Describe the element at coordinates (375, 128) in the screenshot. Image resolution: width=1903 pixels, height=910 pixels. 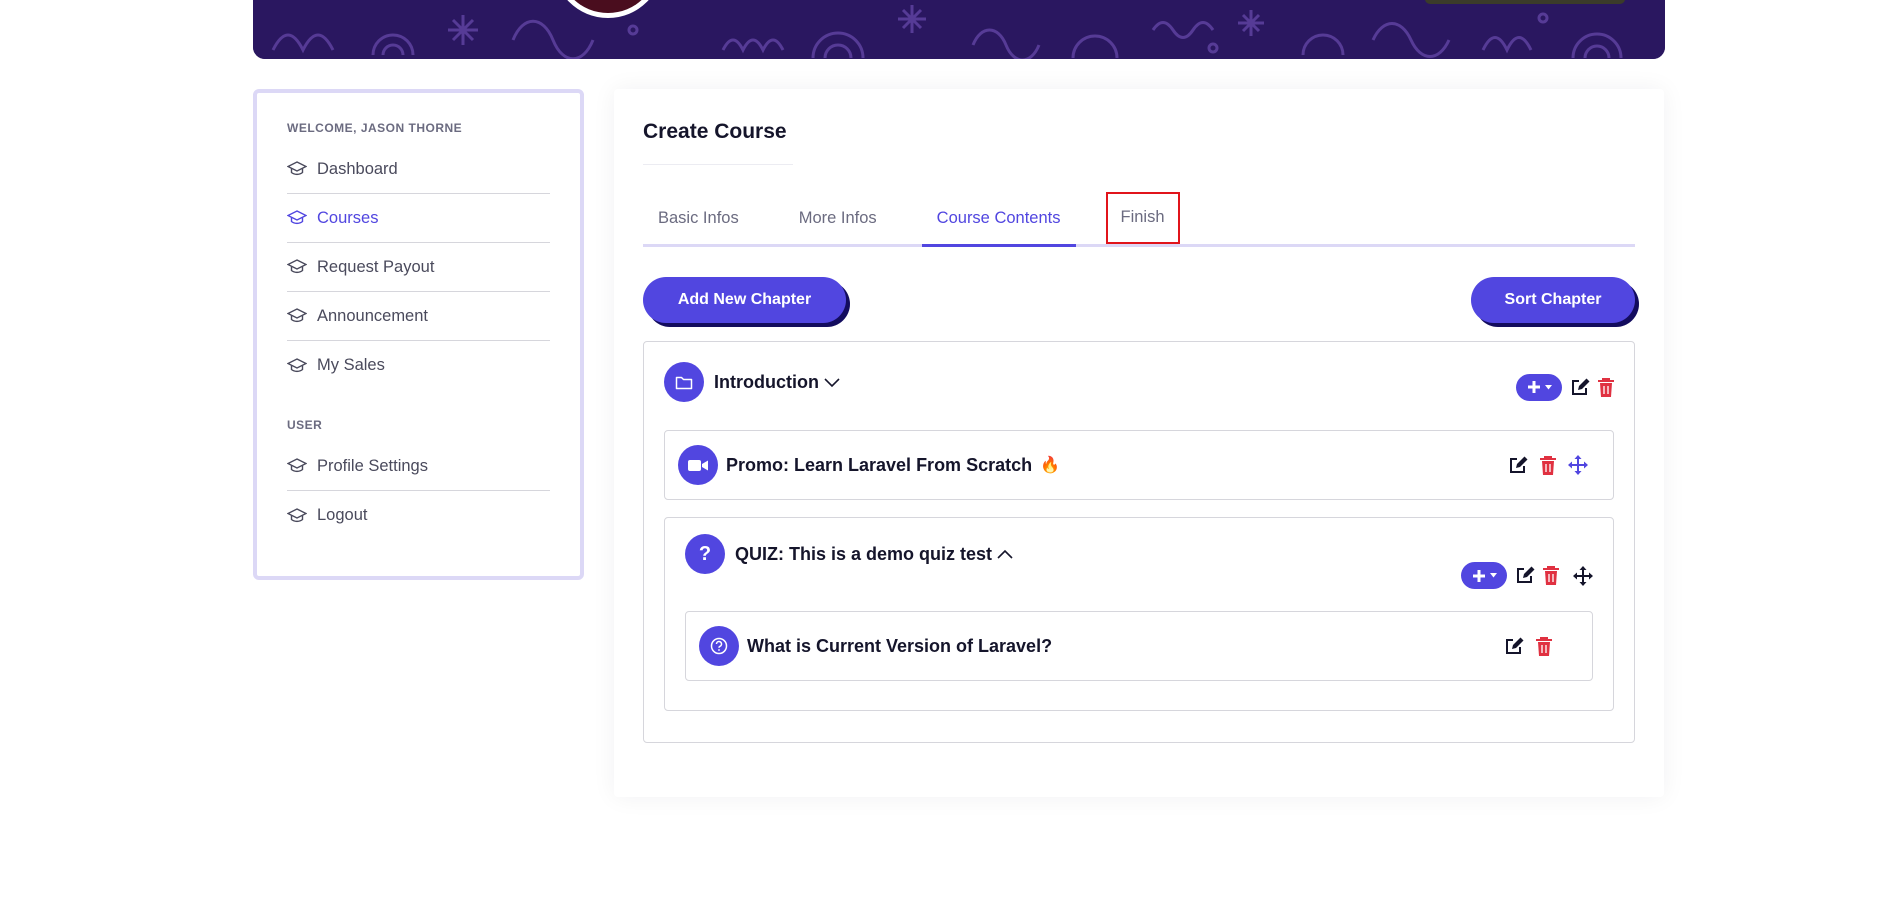
I see `welcome-heading: WELCOME, JASON THORNE` at that location.